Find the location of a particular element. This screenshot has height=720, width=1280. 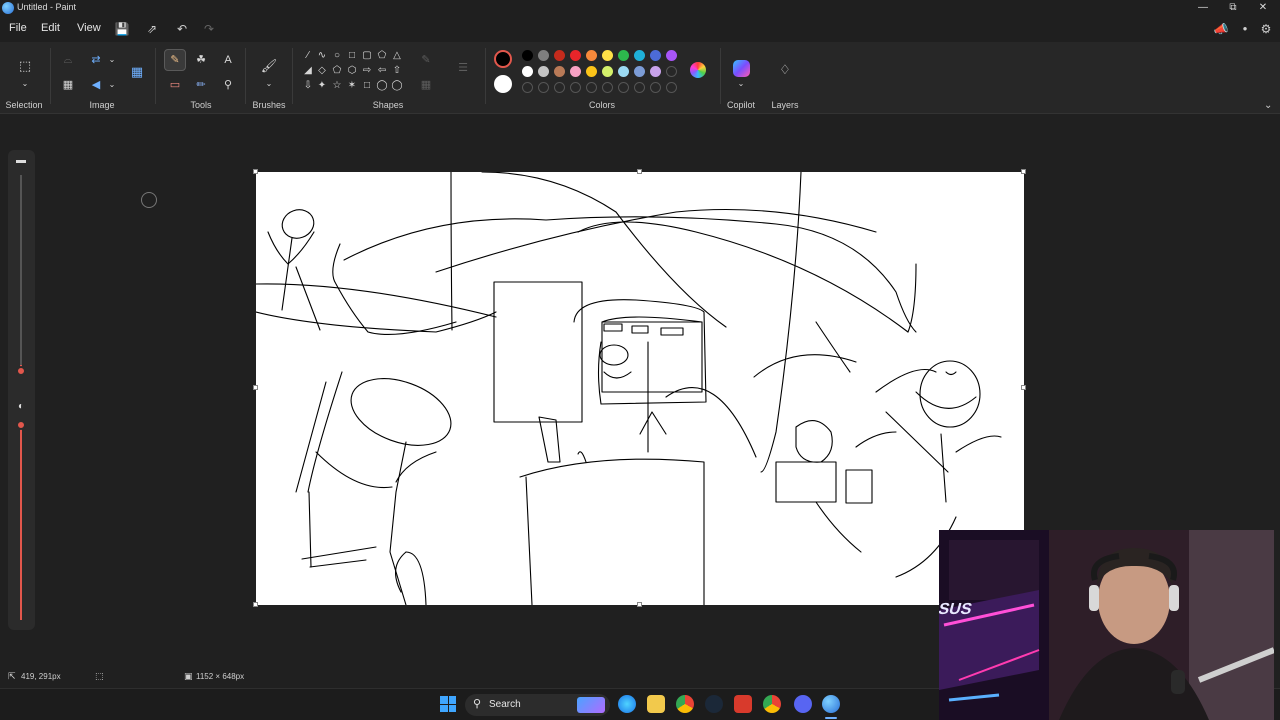

left-arrow-shape-icon: ⇦ is located at coordinates (382, 71).